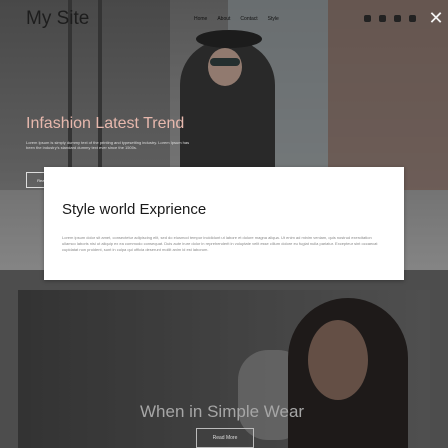  I want to click on nav-about: About, so click(223, 19).